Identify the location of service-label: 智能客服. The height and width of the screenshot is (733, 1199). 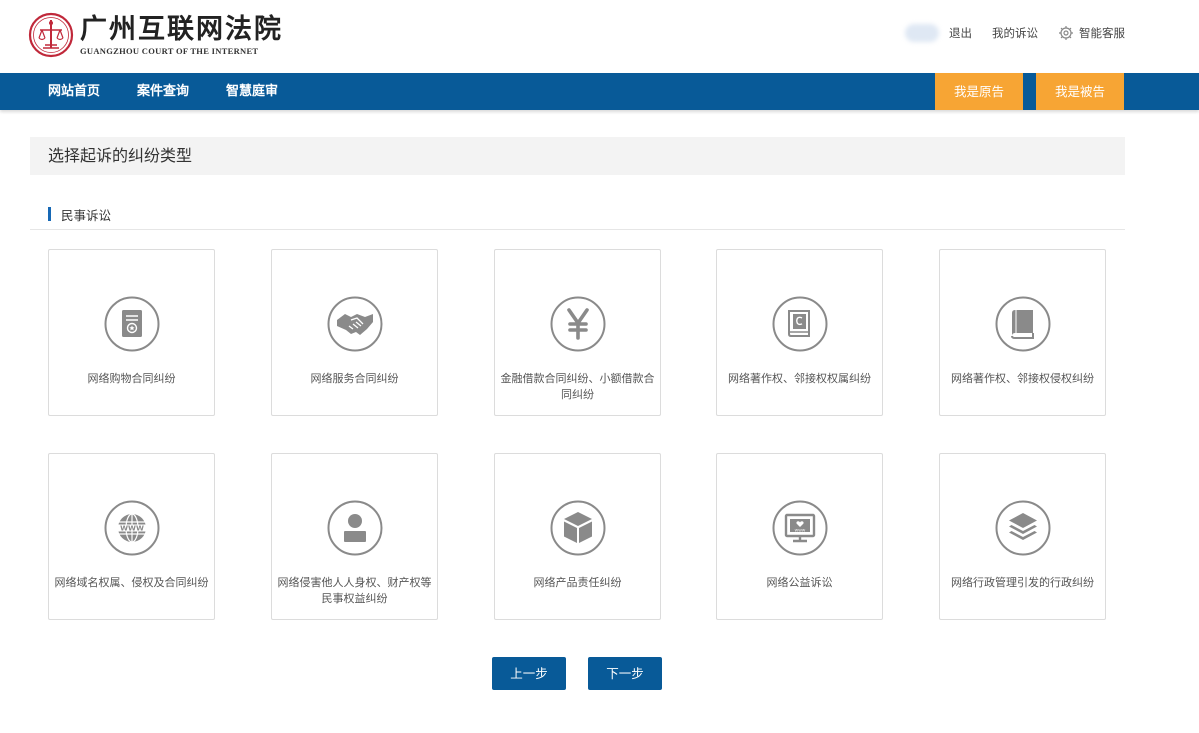
(1102, 33).